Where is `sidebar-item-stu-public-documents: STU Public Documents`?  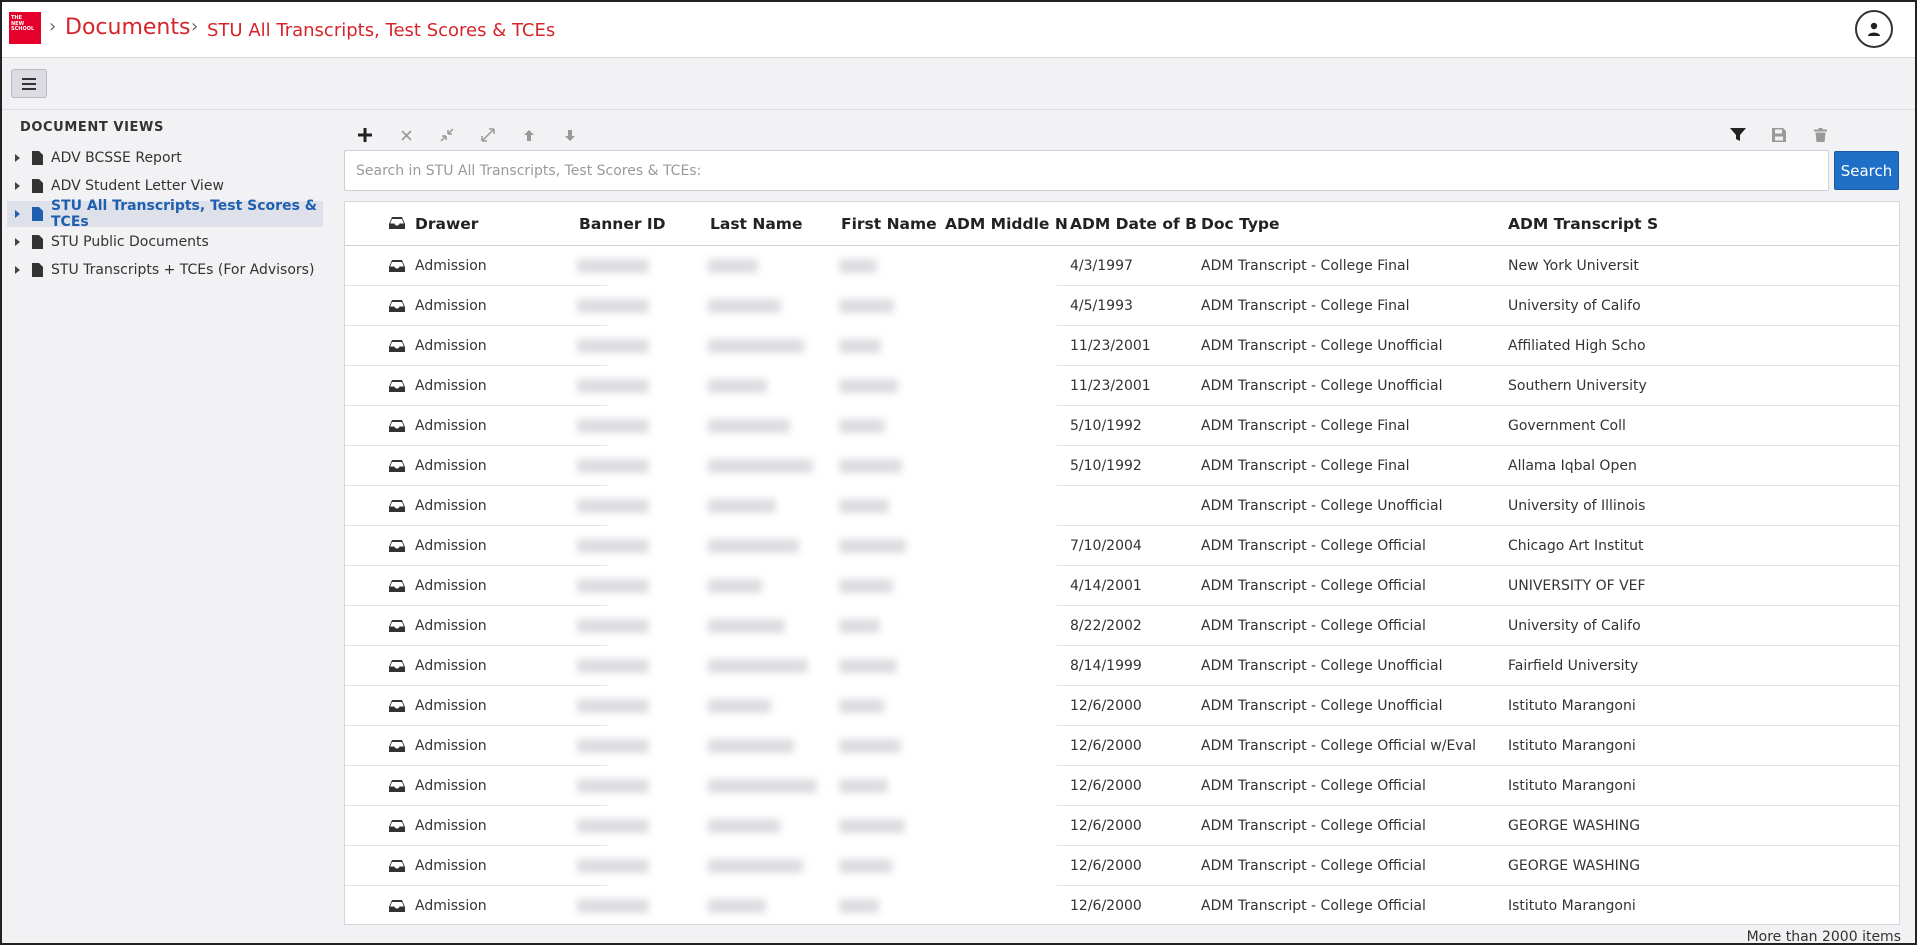
sidebar-item-stu-public-documents: STU Public Documents is located at coordinates (165, 242).